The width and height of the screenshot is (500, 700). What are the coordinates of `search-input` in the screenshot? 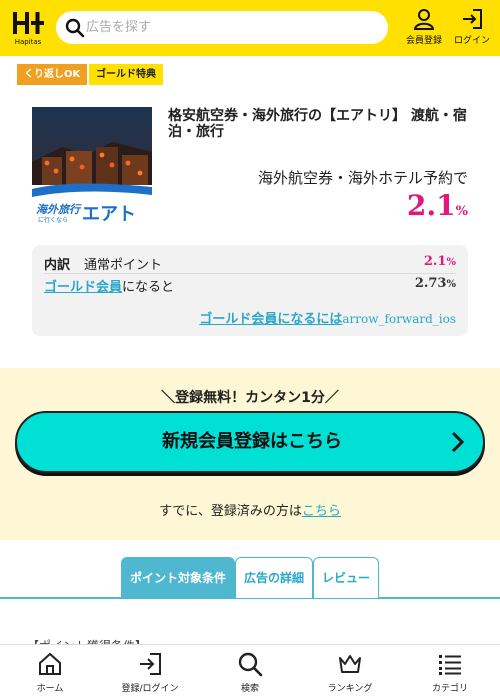 It's located at (231, 27).